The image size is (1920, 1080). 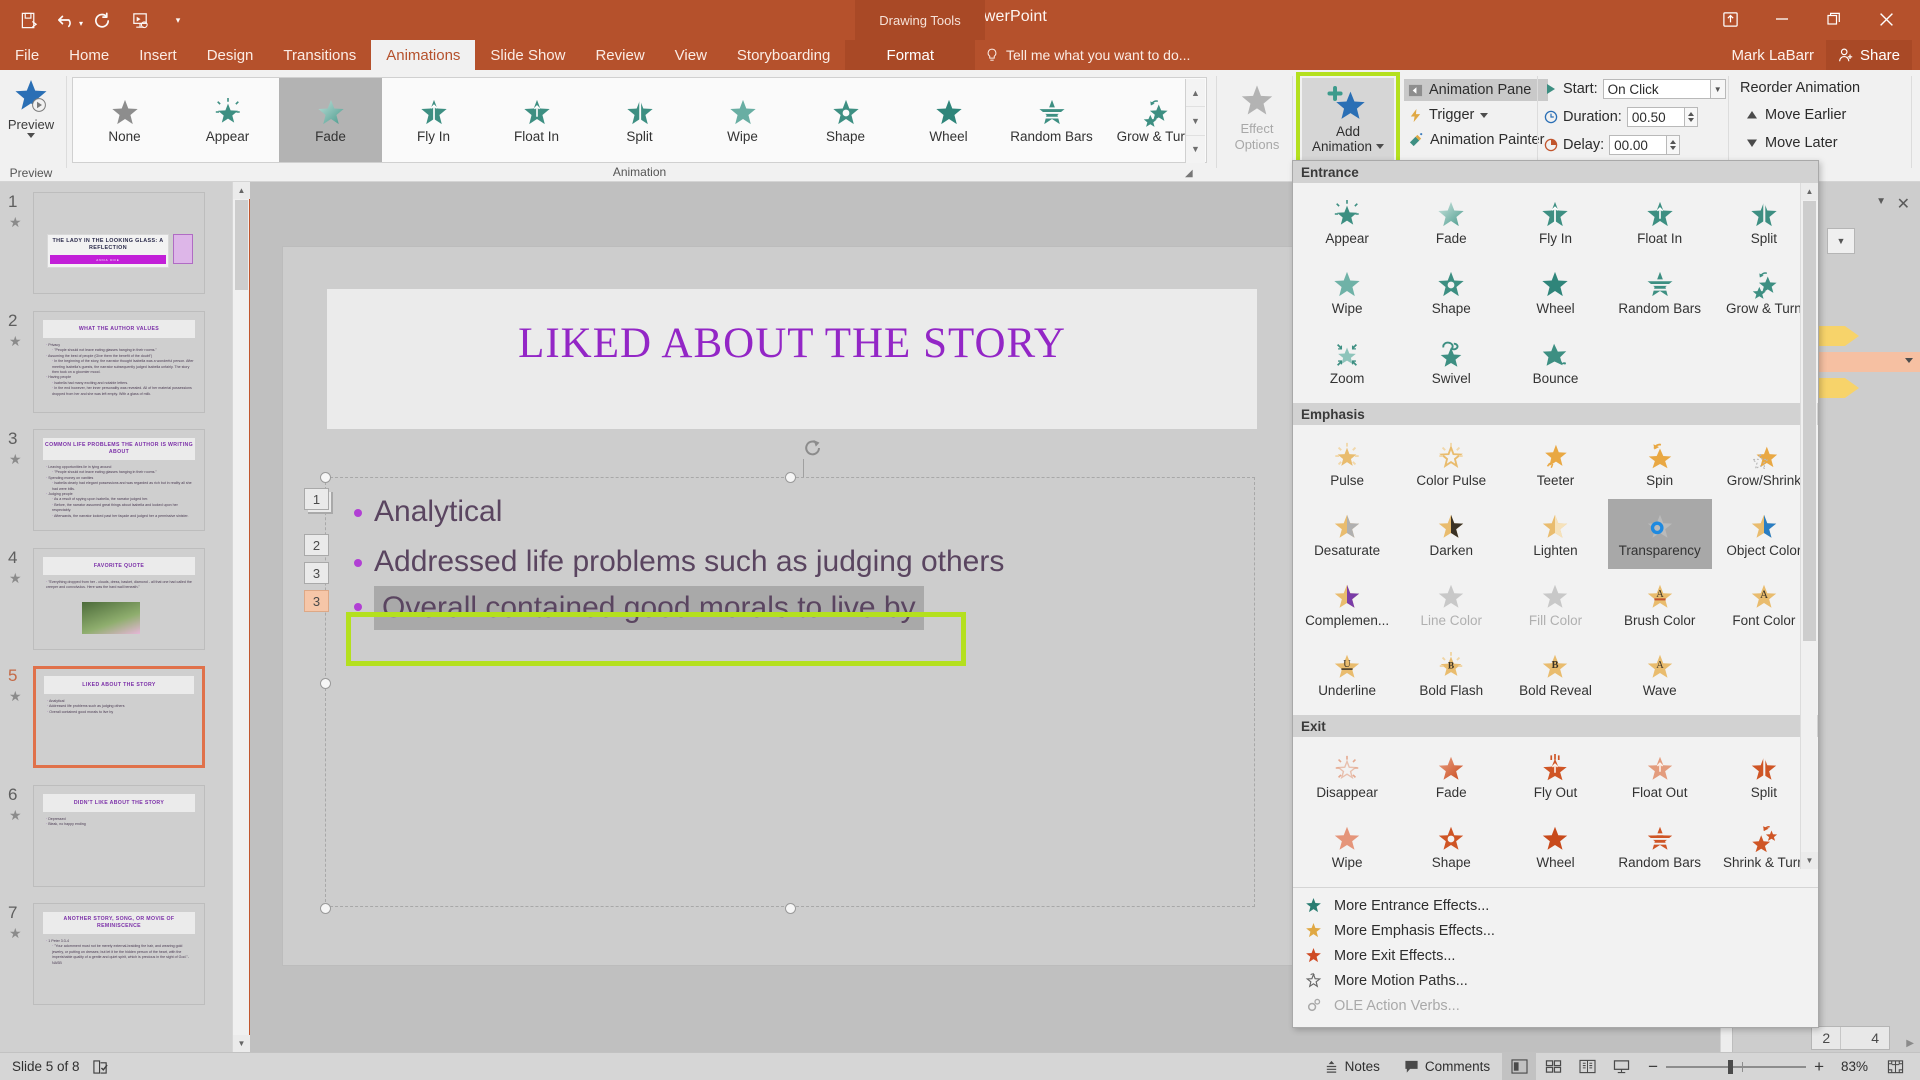 I want to click on dropdown-scroll-up-icon: ▲, so click(x=1809, y=191).